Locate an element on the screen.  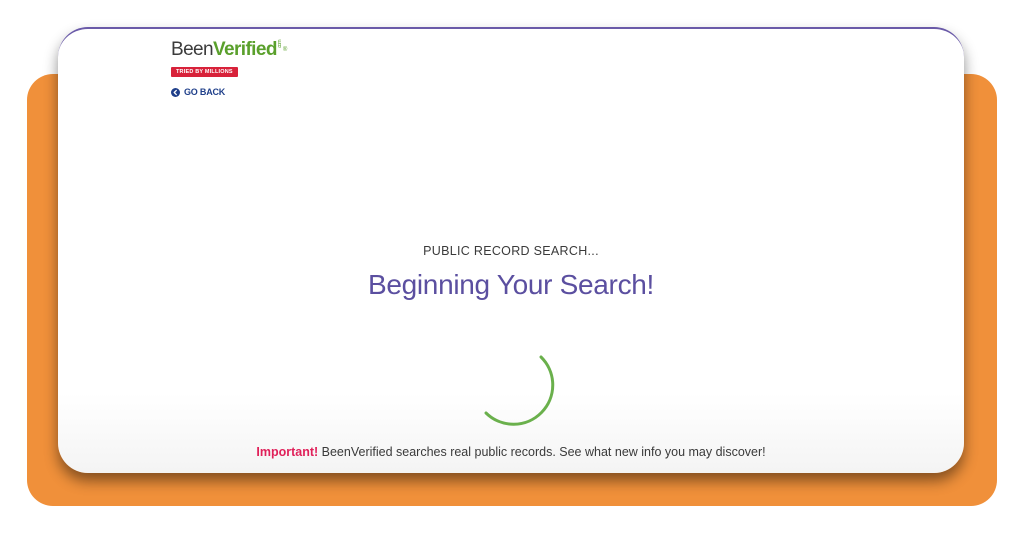
arrow-left-circle-icon is located at coordinates (175, 92).